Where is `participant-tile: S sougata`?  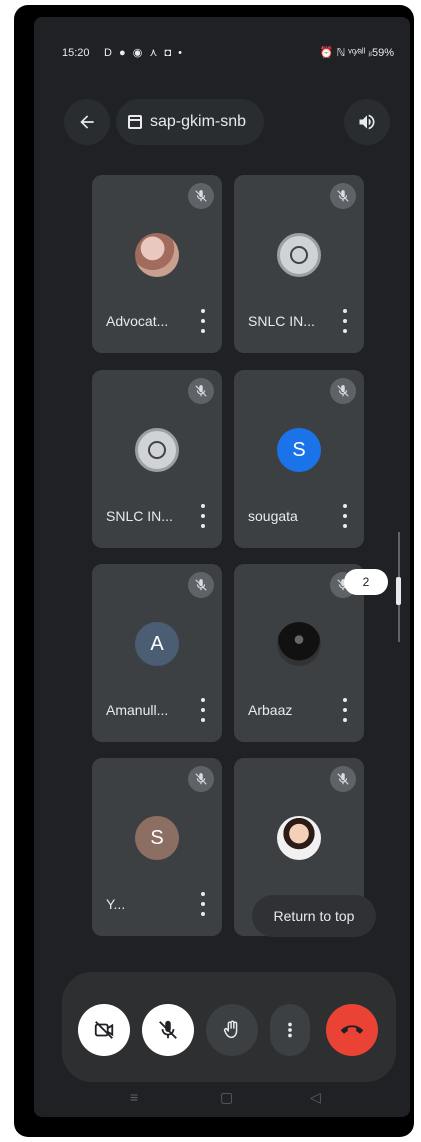 participant-tile: S sougata is located at coordinates (299, 459).